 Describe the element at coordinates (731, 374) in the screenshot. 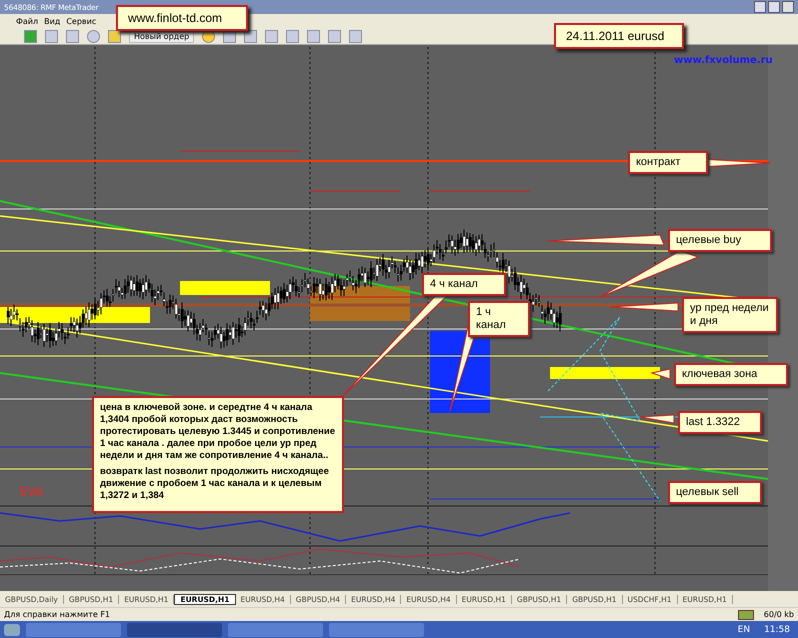

I see `callout-label: ключевая зона` at that location.